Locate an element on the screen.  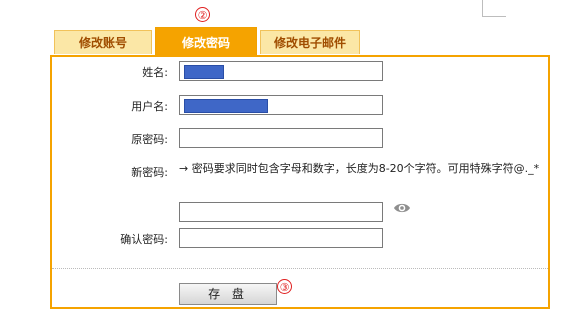
confirm-password-label: 确认密码: is located at coordinates (144, 239).